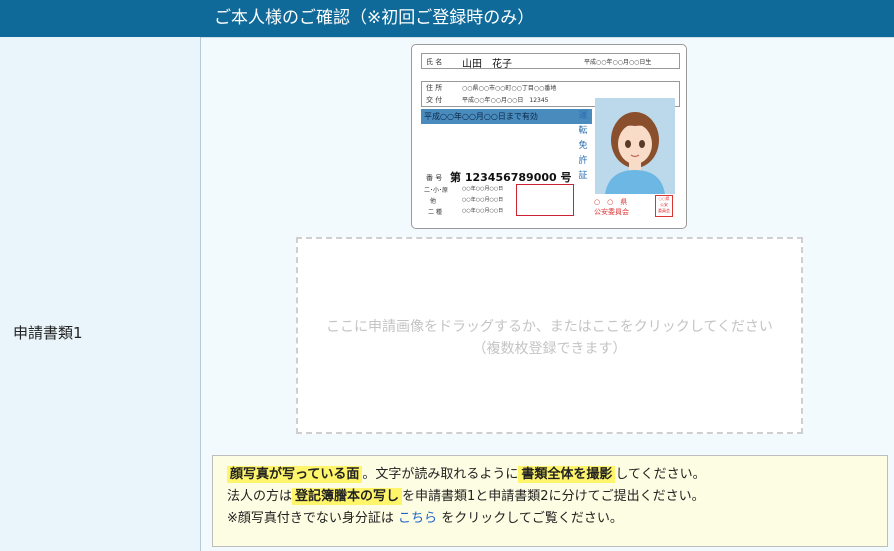  What do you see at coordinates (434, 100) in the screenshot?
I see `card-issue-label: 交 付` at bounding box center [434, 100].